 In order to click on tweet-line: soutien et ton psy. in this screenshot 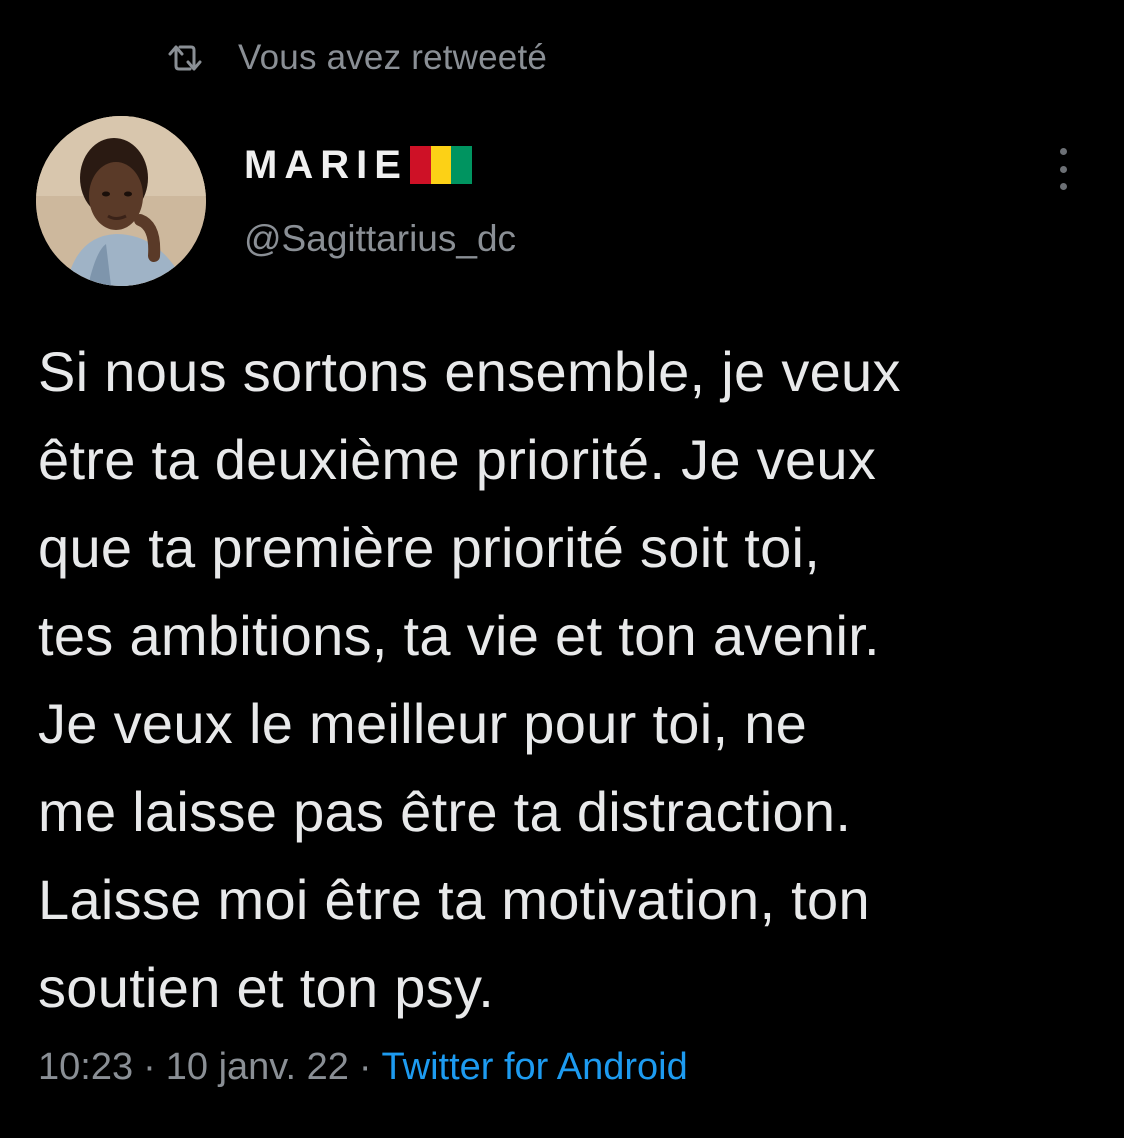, I will do `click(266, 987)`.